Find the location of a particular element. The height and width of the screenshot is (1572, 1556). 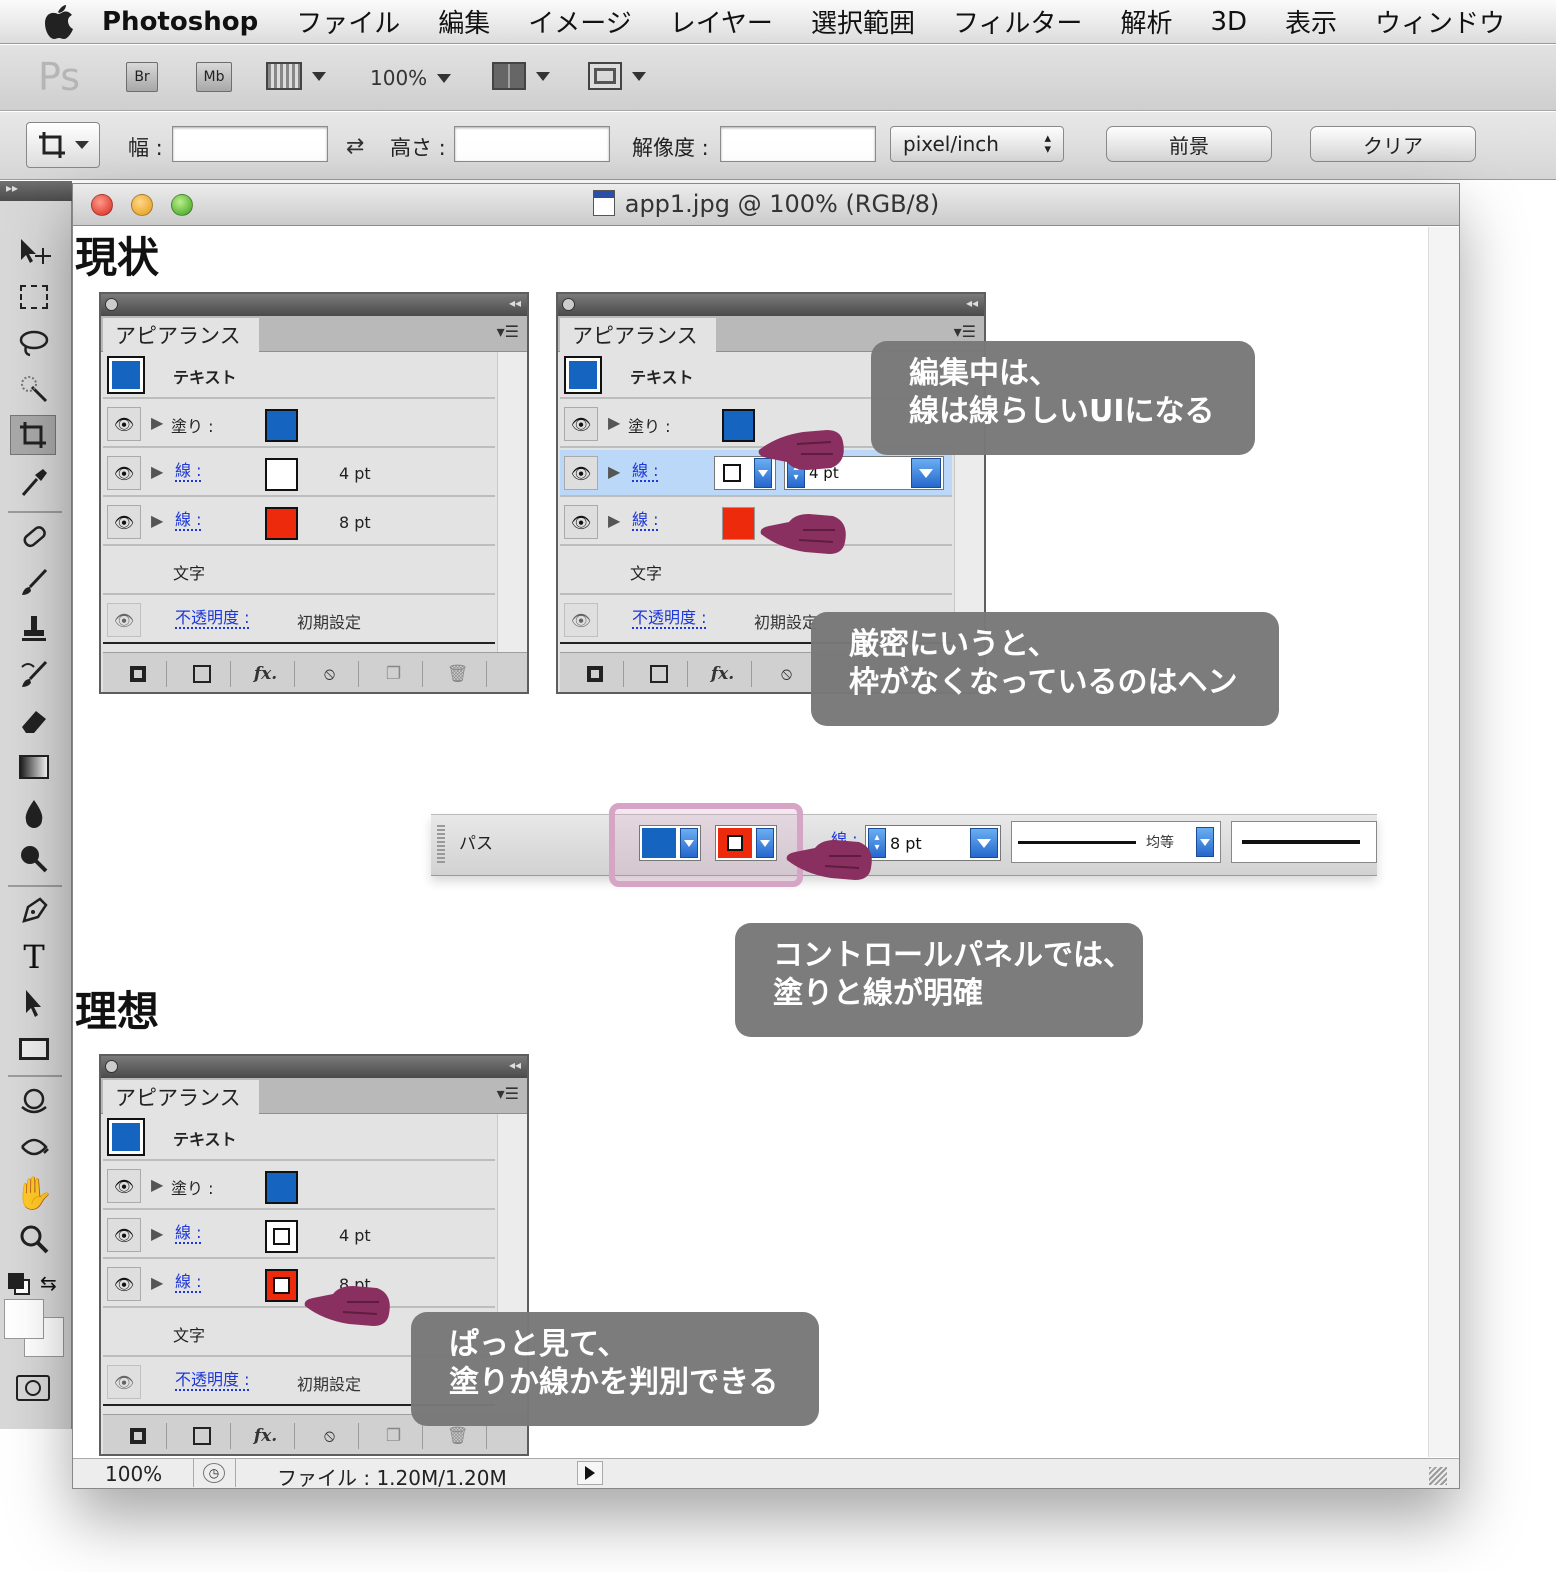

gradient-tool-icon is located at coordinates (34, 767).